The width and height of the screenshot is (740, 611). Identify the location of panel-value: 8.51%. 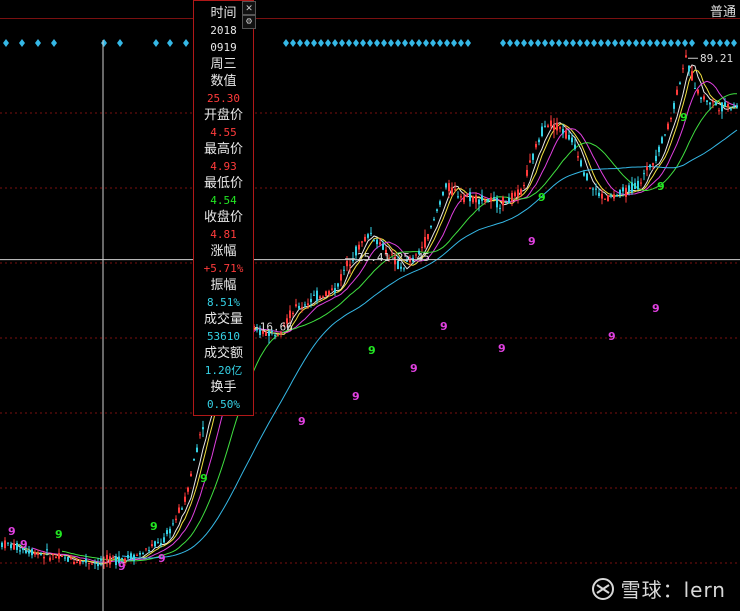
(223, 302).